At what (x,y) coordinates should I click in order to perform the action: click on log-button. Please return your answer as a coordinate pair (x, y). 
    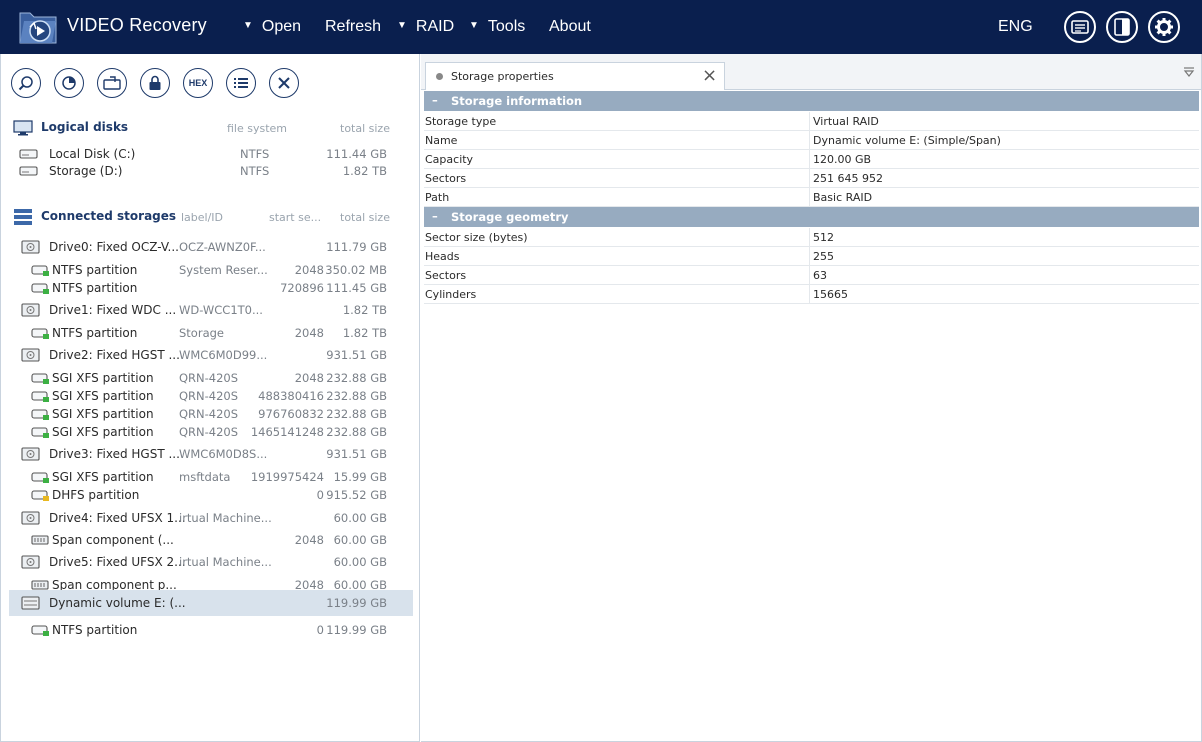
    Looking at the image, I should click on (1080, 27).